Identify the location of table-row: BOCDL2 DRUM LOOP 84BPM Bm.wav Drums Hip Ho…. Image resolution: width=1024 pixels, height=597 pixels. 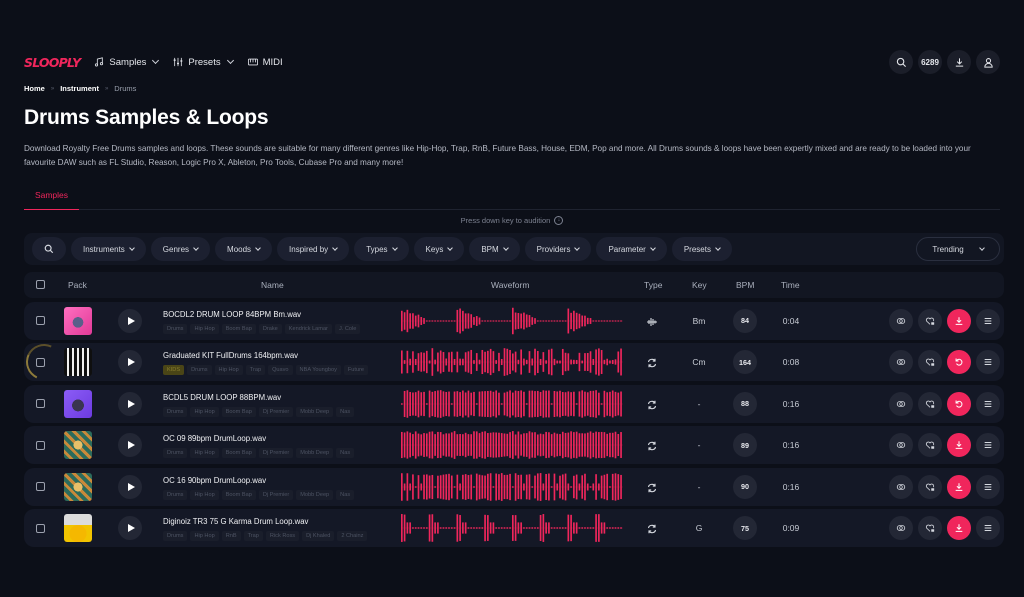
(514, 320).